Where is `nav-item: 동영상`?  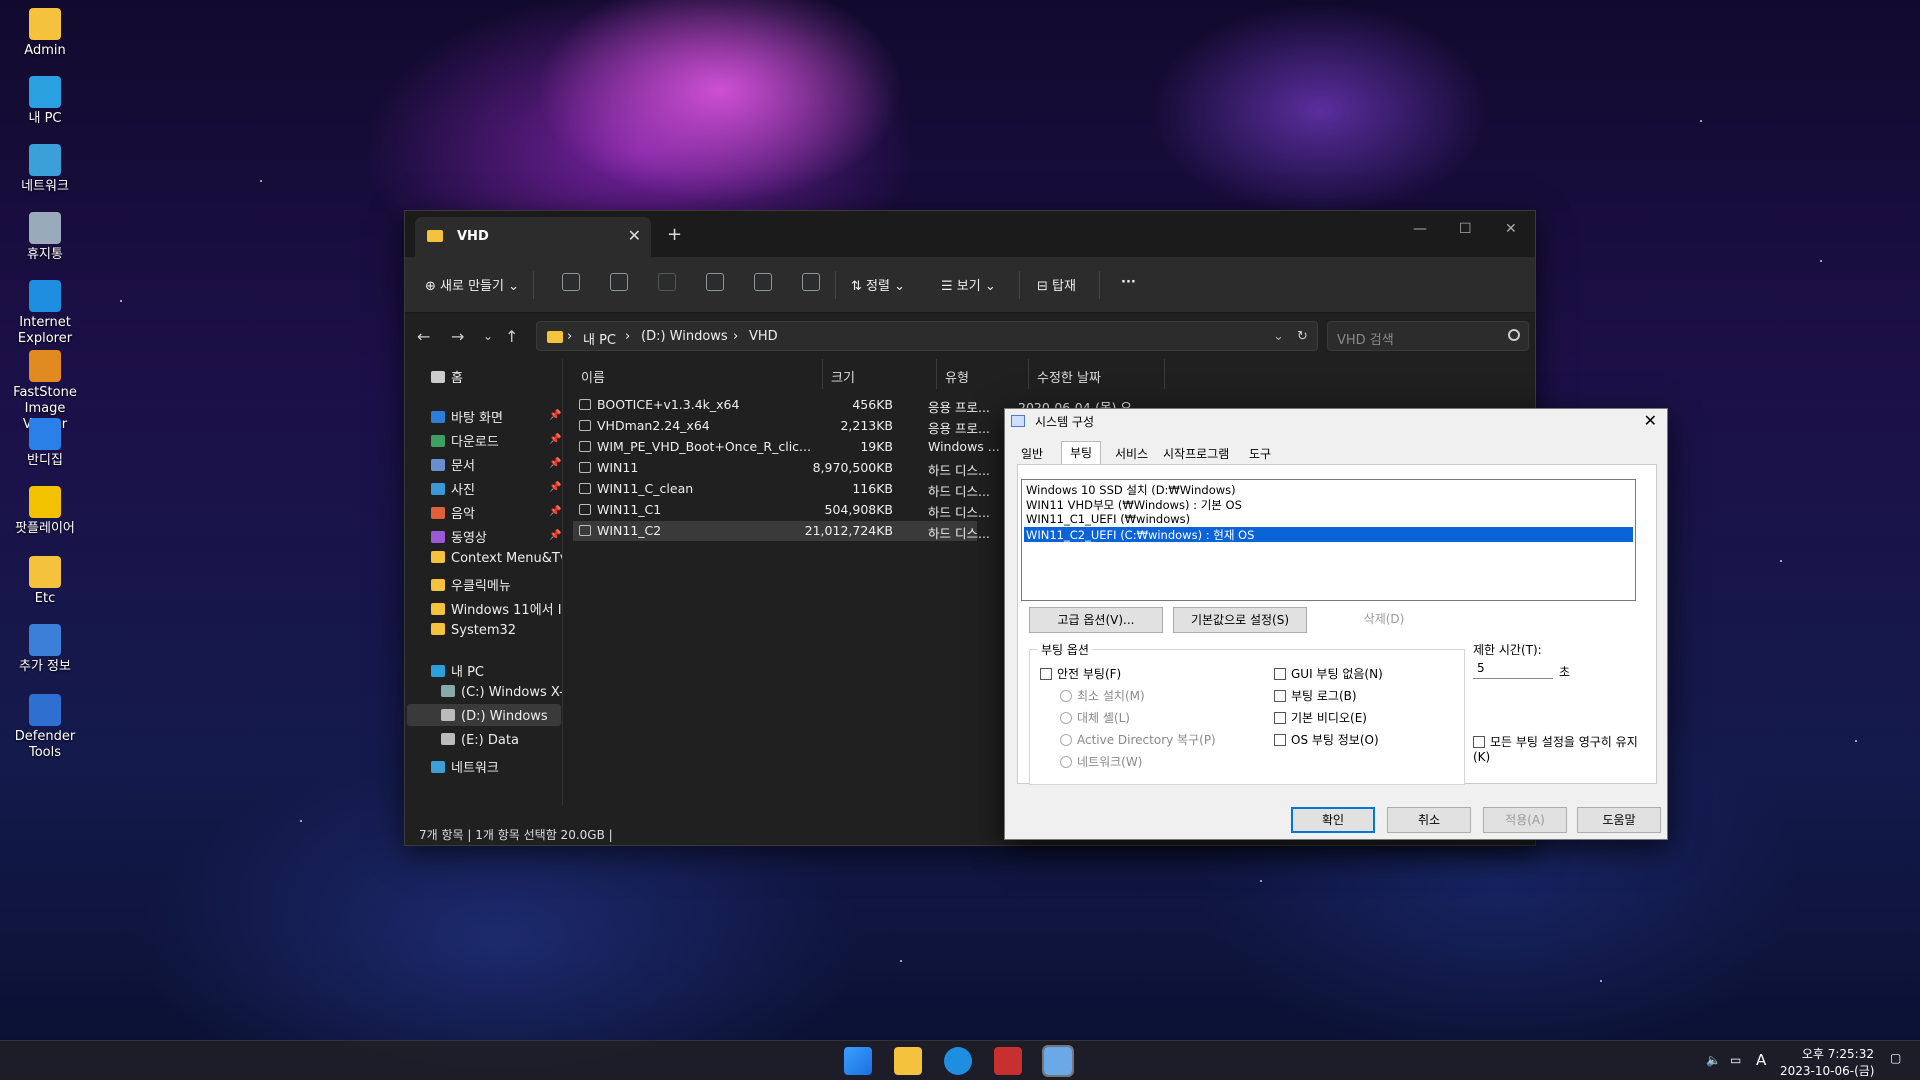 nav-item: 동영상 is located at coordinates (459, 536).